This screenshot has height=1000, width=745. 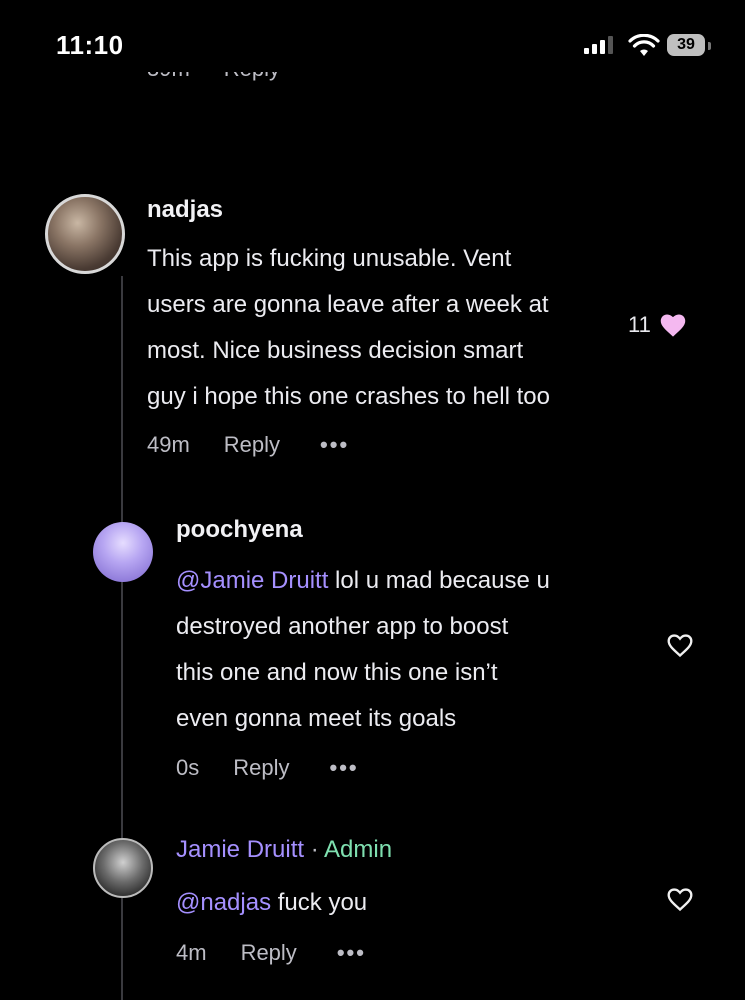 I want to click on previous-comment-time: 39m, so click(x=168, y=77).